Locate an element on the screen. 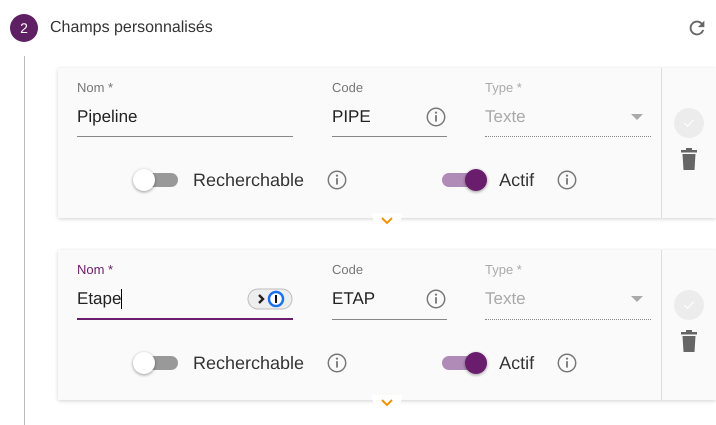 The height and width of the screenshot is (425, 716). name-field: Nom * Pipeline is located at coordinates (185, 108).